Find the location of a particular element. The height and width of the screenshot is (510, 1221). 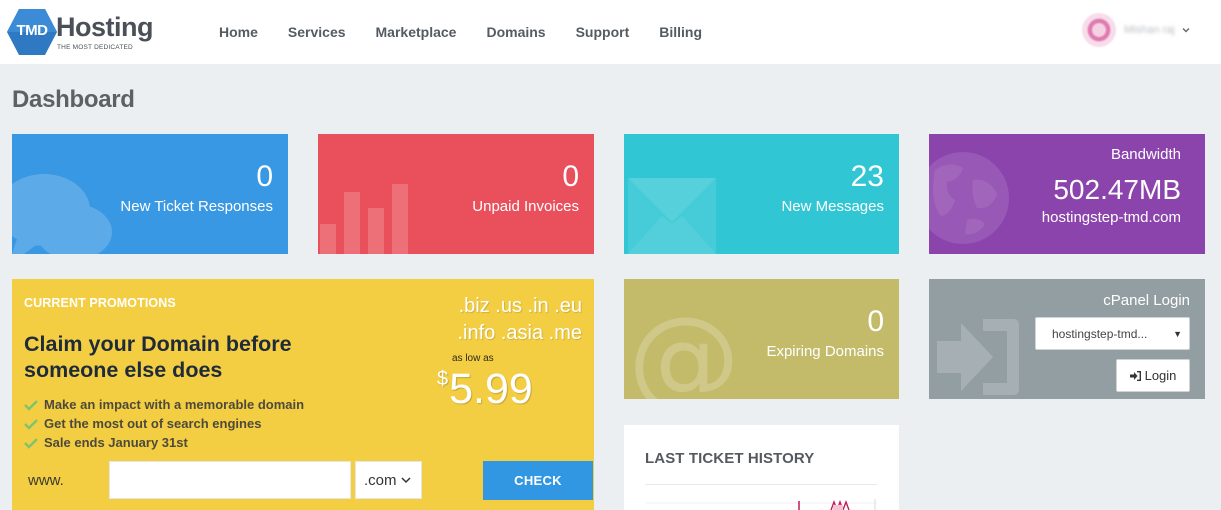

ticket-responses-label: New Ticket Responses is located at coordinates (196, 206).